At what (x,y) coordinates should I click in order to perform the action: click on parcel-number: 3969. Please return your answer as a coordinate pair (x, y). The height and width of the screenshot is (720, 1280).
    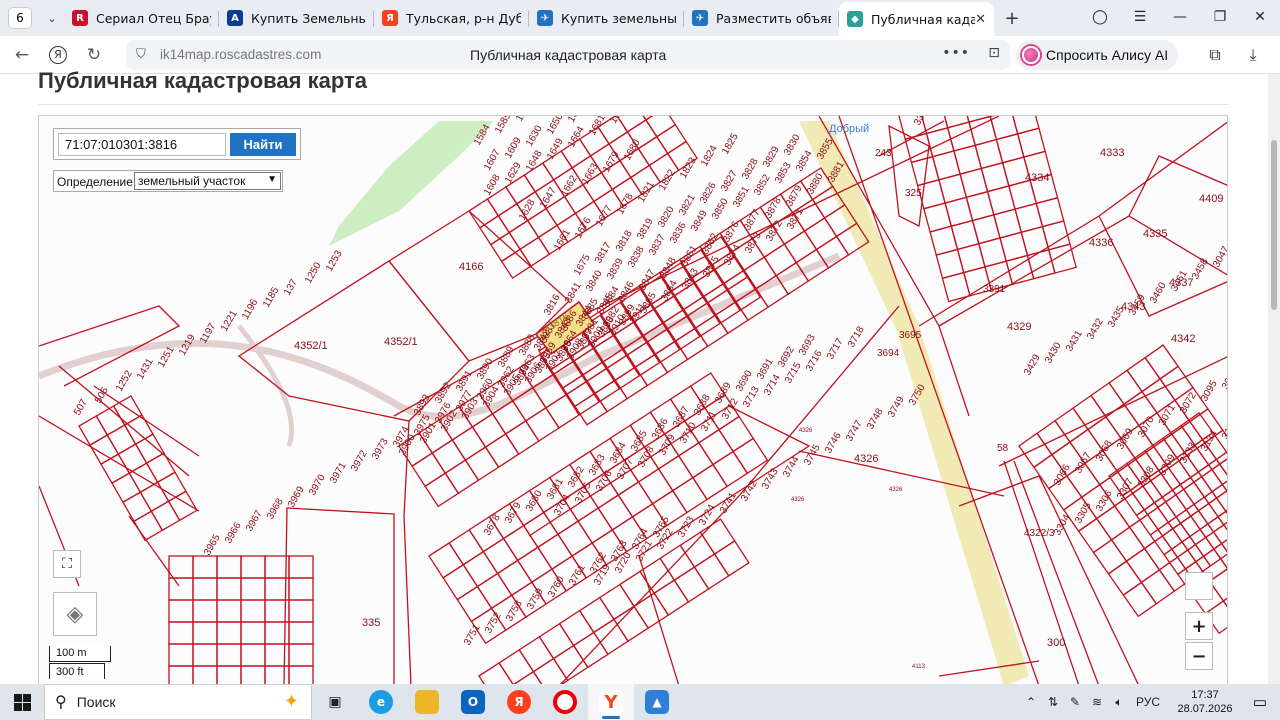
    Looking at the image, I should click on (296, 496).